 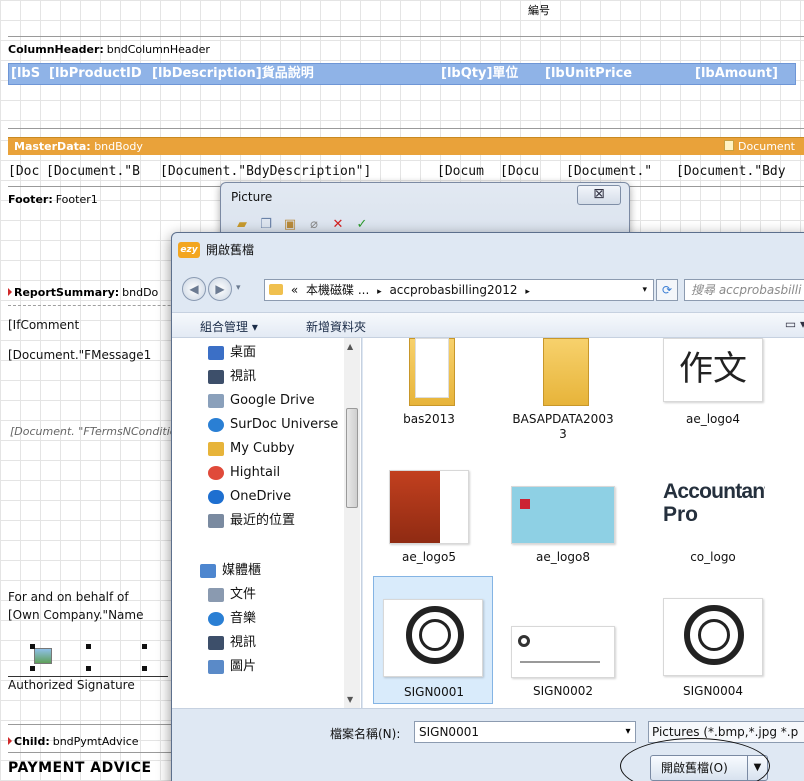 I want to click on file-name: ae_logo4, so click(x=712, y=419).